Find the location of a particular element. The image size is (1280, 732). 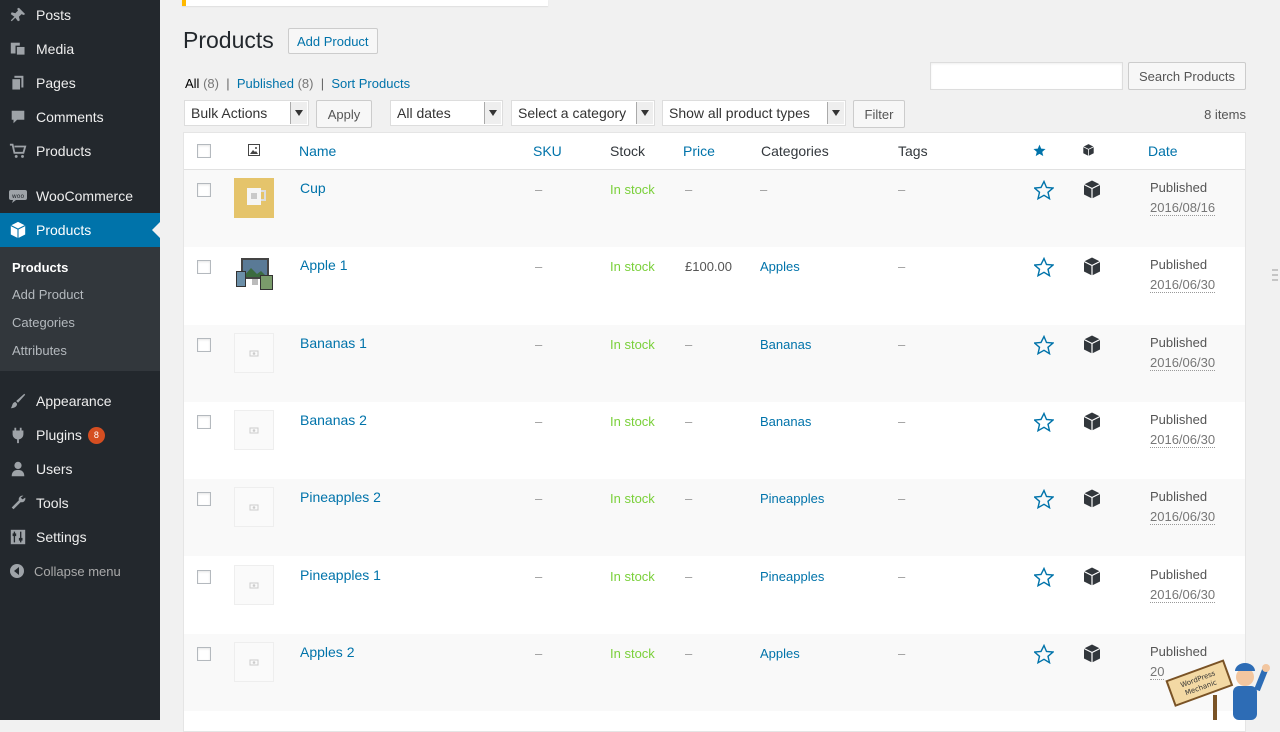

column-tags: Tags is located at coordinates (913, 151).